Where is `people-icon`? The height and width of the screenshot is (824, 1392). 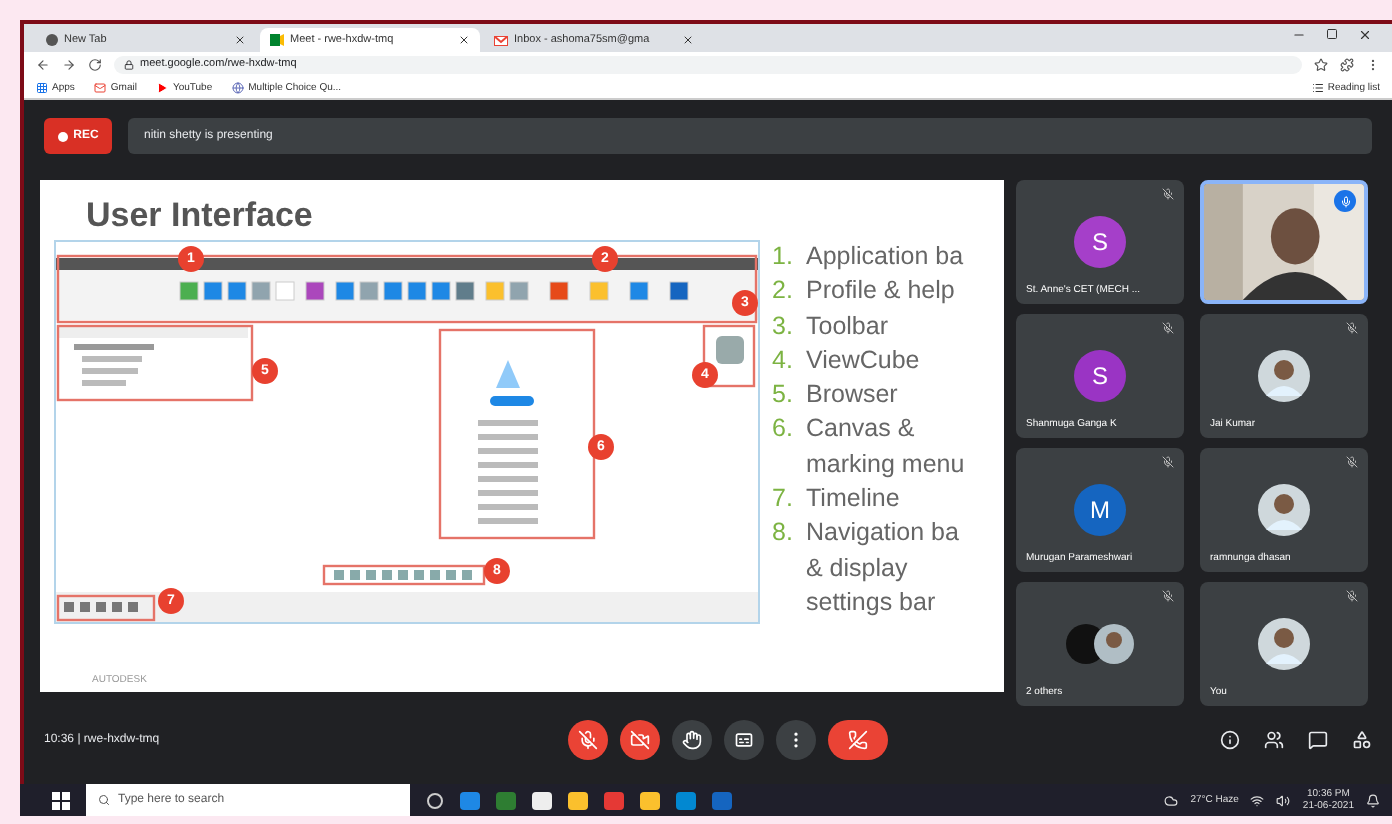 people-icon is located at coordinates (1274, 740).